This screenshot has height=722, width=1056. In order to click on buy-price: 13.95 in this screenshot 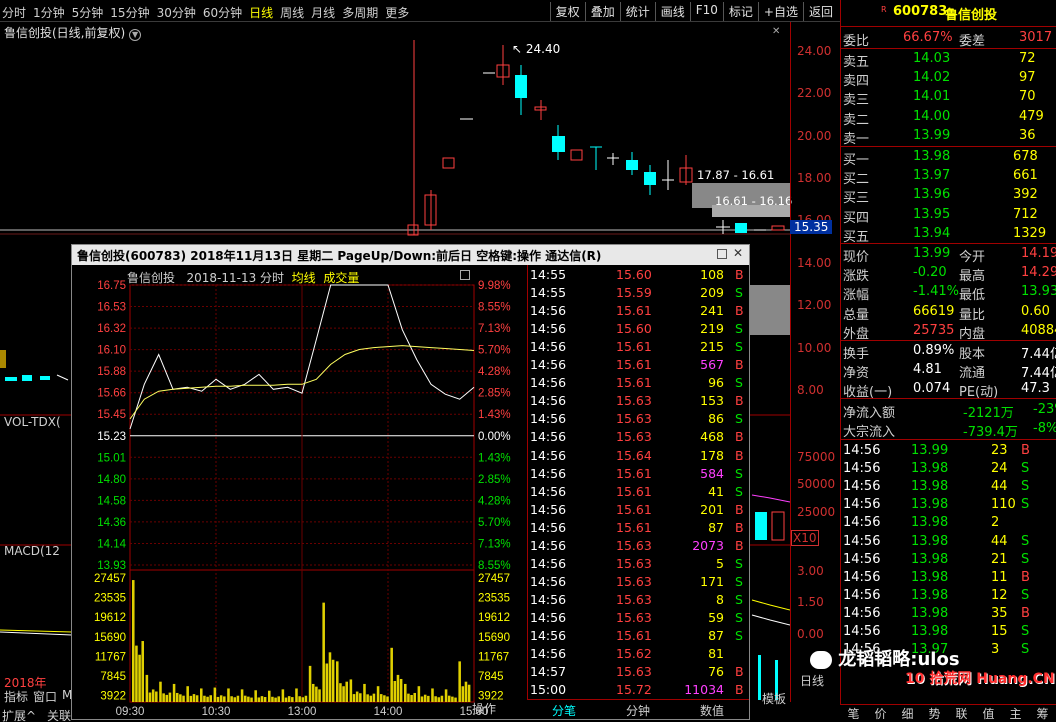, I will do `click(932, 214)`.